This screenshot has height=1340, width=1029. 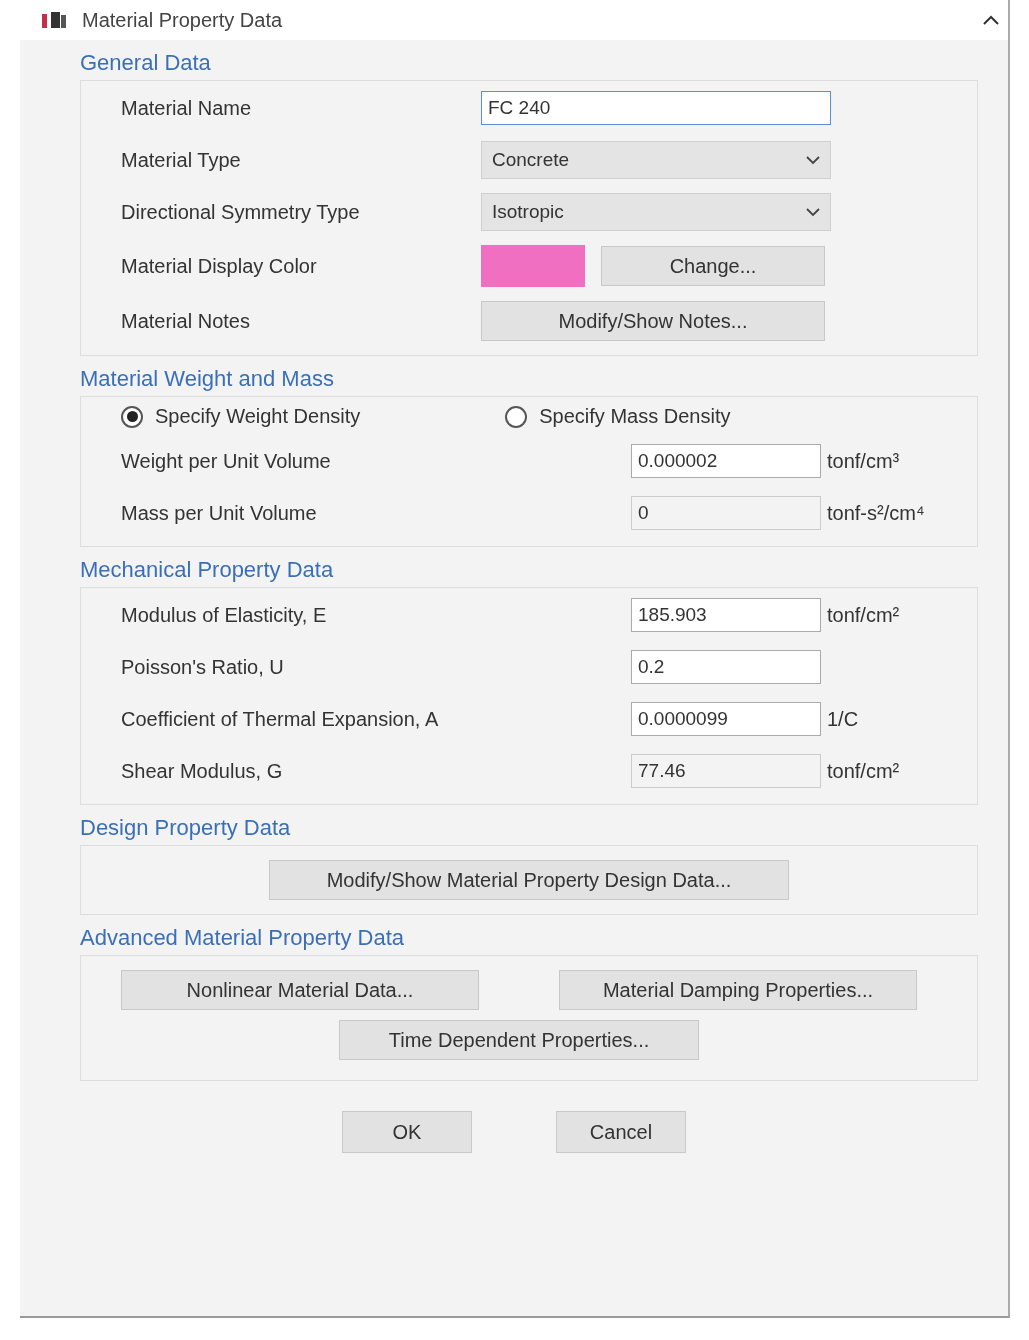 I want to click on field-label: Poisson's Ratio, U, so click(x=203, y=667).